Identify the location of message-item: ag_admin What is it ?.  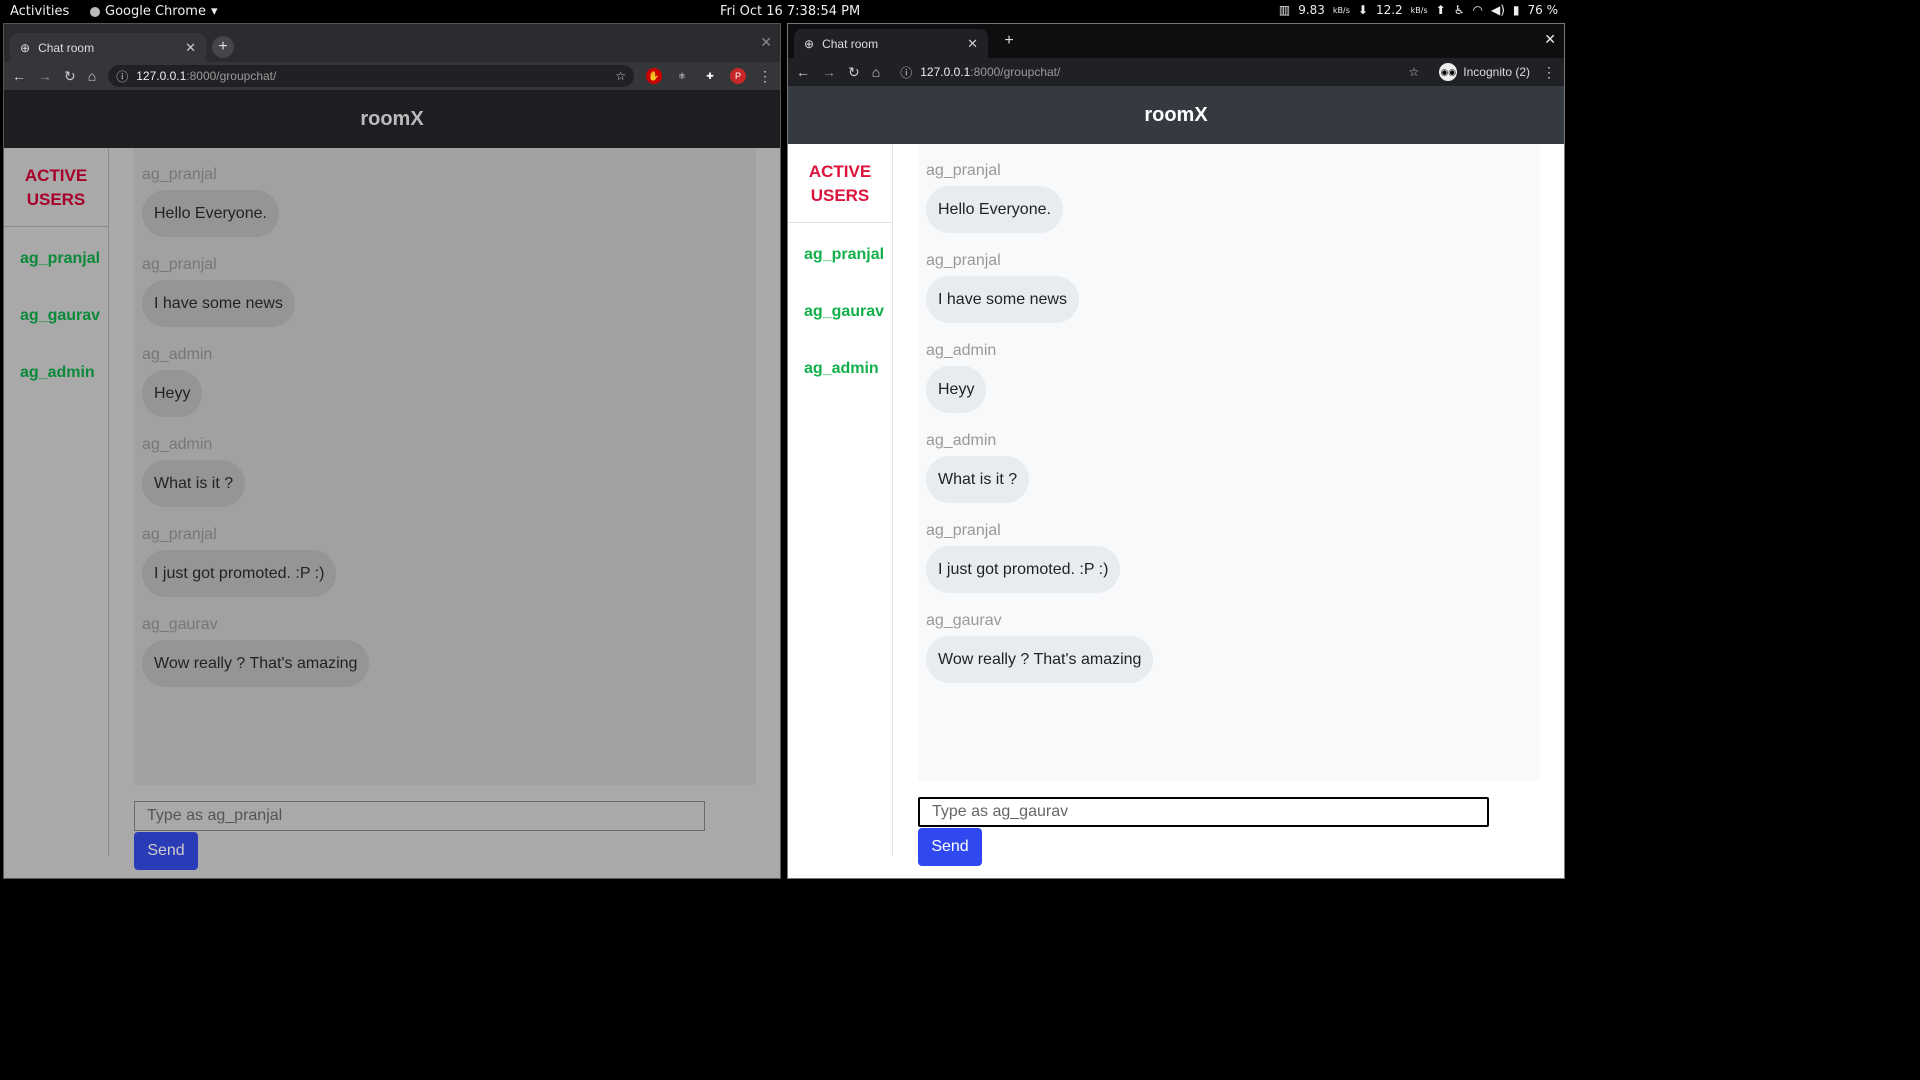
(978, 467).